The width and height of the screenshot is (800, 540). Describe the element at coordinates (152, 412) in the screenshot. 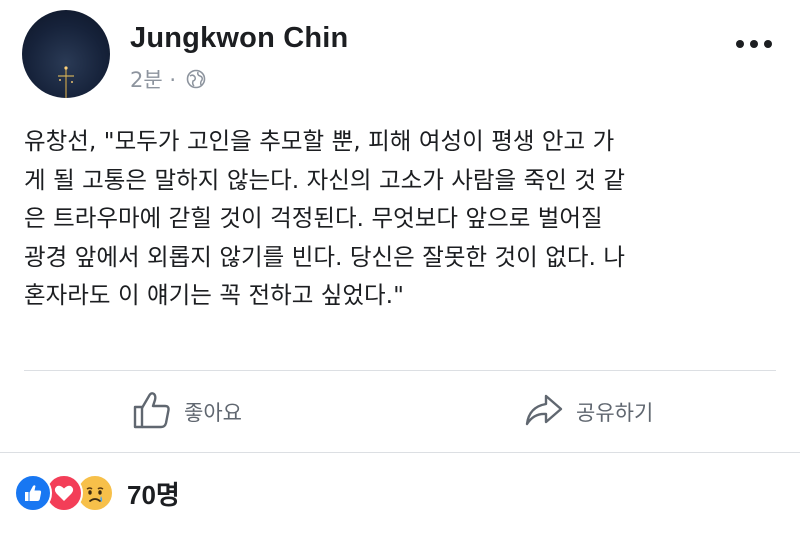

I see `thumbs-up-icon` at that location.